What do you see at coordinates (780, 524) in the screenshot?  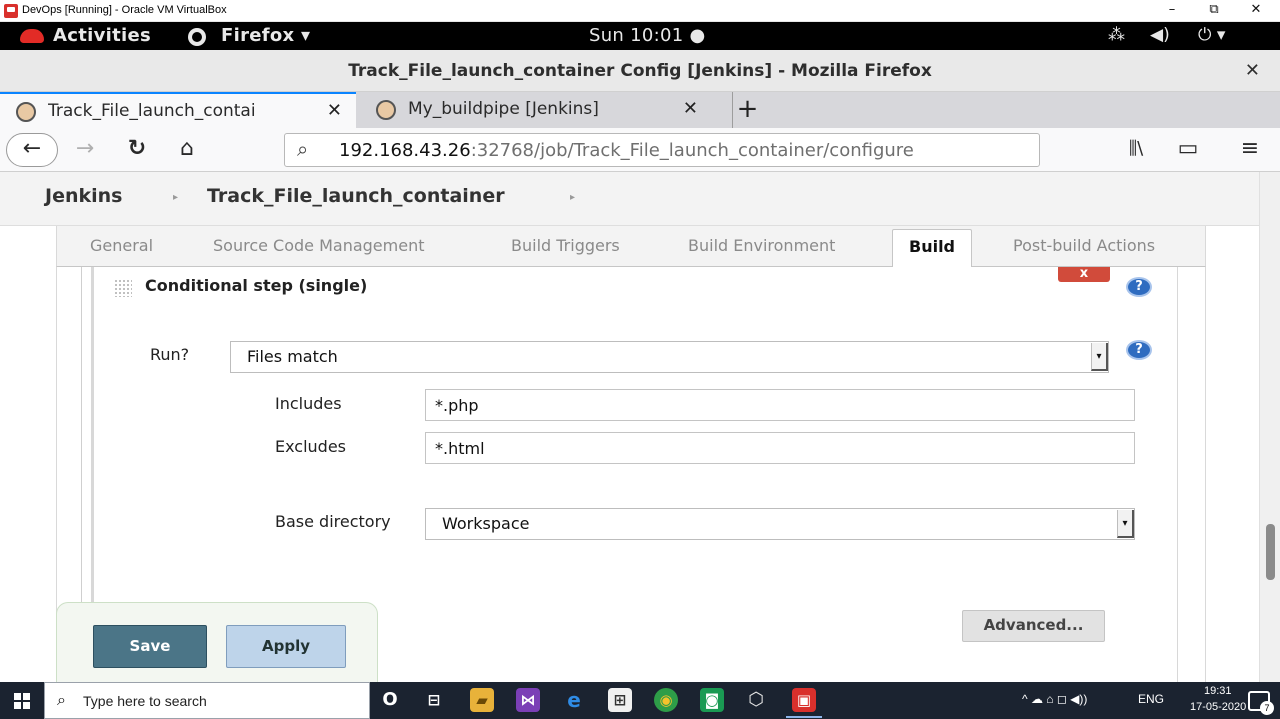 I see `base-directory-select: Workspace ▾` at bounding box center [780, 524].